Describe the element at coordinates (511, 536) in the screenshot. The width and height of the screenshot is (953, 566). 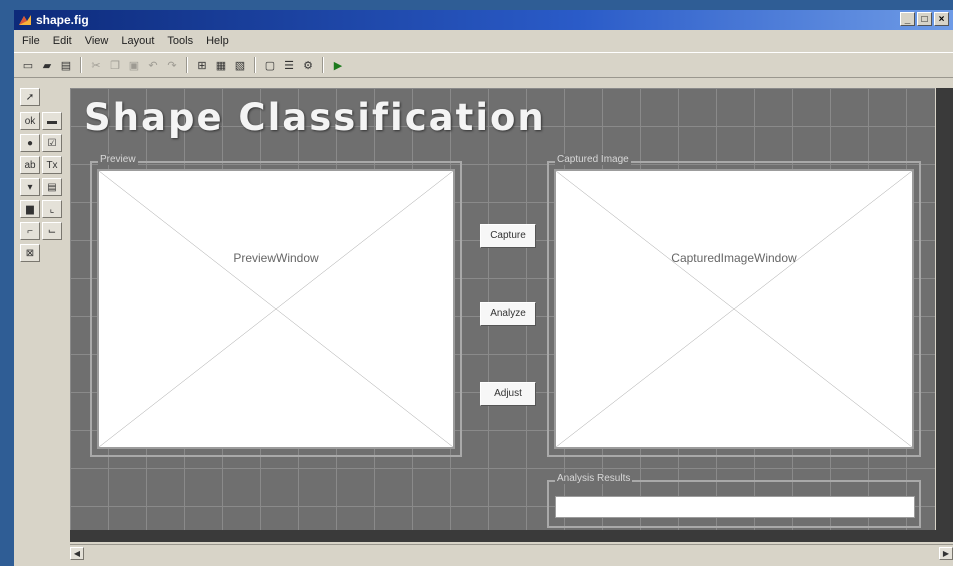
I see `canvas-border` at that location.